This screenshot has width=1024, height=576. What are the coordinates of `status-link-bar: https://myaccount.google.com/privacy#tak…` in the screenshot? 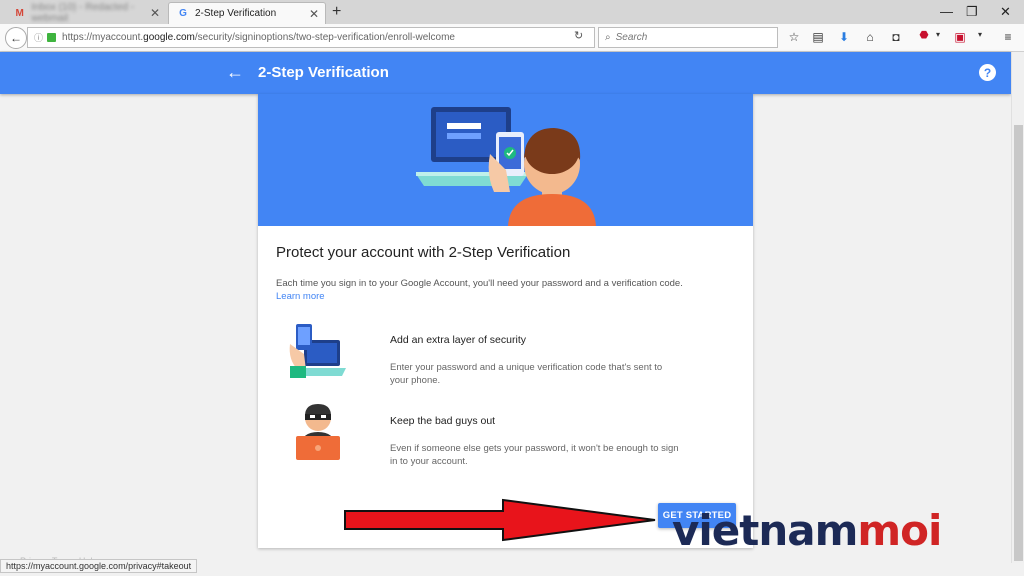 It's located at (99, 566).